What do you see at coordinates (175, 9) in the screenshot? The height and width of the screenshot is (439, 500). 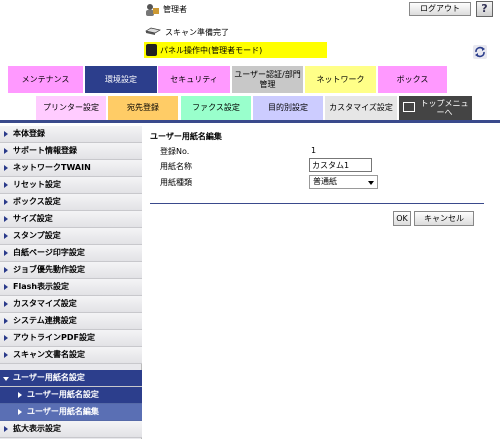 I see `admin-label: 管理者` at bounding box center [175, 9].